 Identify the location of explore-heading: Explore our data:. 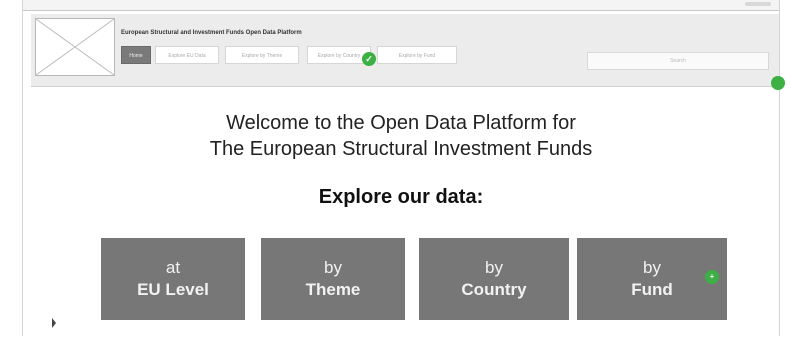
(401, 197).